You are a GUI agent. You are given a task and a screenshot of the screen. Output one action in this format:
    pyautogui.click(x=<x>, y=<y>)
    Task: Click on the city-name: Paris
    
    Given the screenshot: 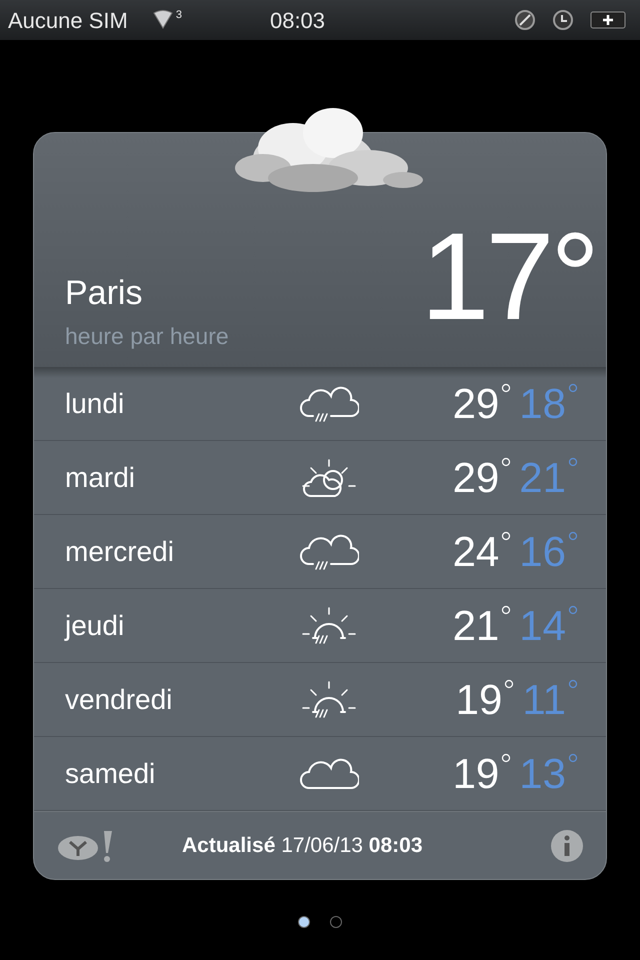 What is the action you would take?
    pyautogui.click(x=104, y=293)
    